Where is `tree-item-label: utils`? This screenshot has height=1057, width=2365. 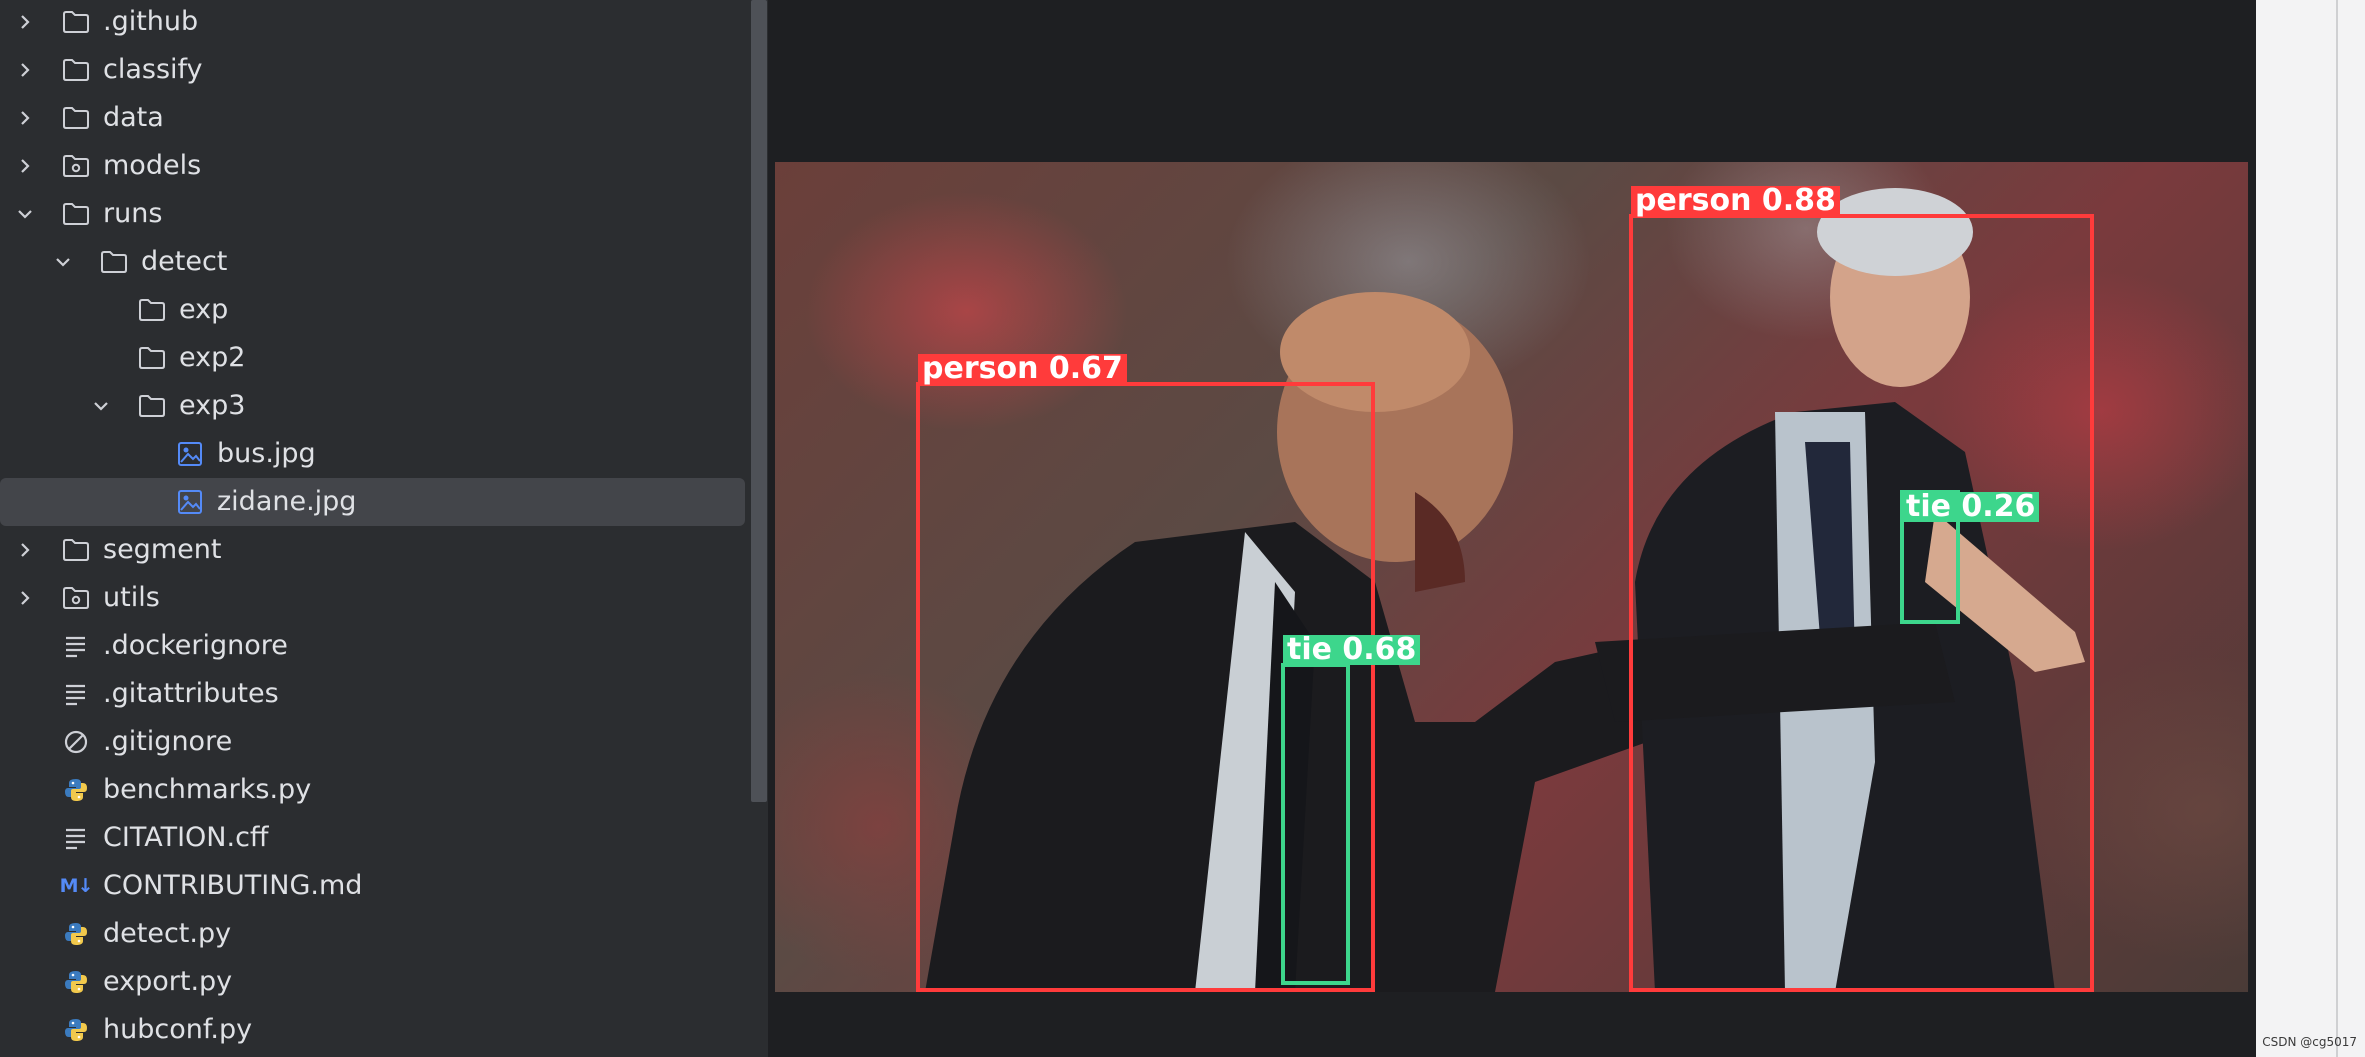 tree-item-label: utils is located at coordinates (131, 597).